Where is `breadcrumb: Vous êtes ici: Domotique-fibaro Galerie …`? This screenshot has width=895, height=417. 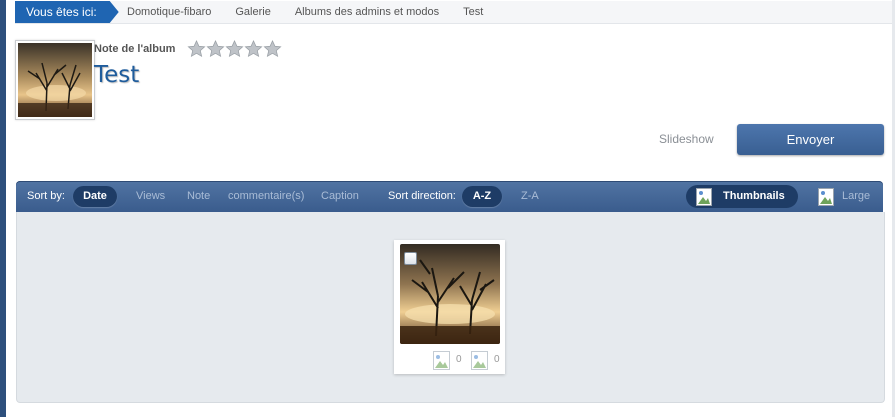 breadcrumb: Vous êtes ici: Domotique-fibaro Galerie … is located at coordinates (453, 12).